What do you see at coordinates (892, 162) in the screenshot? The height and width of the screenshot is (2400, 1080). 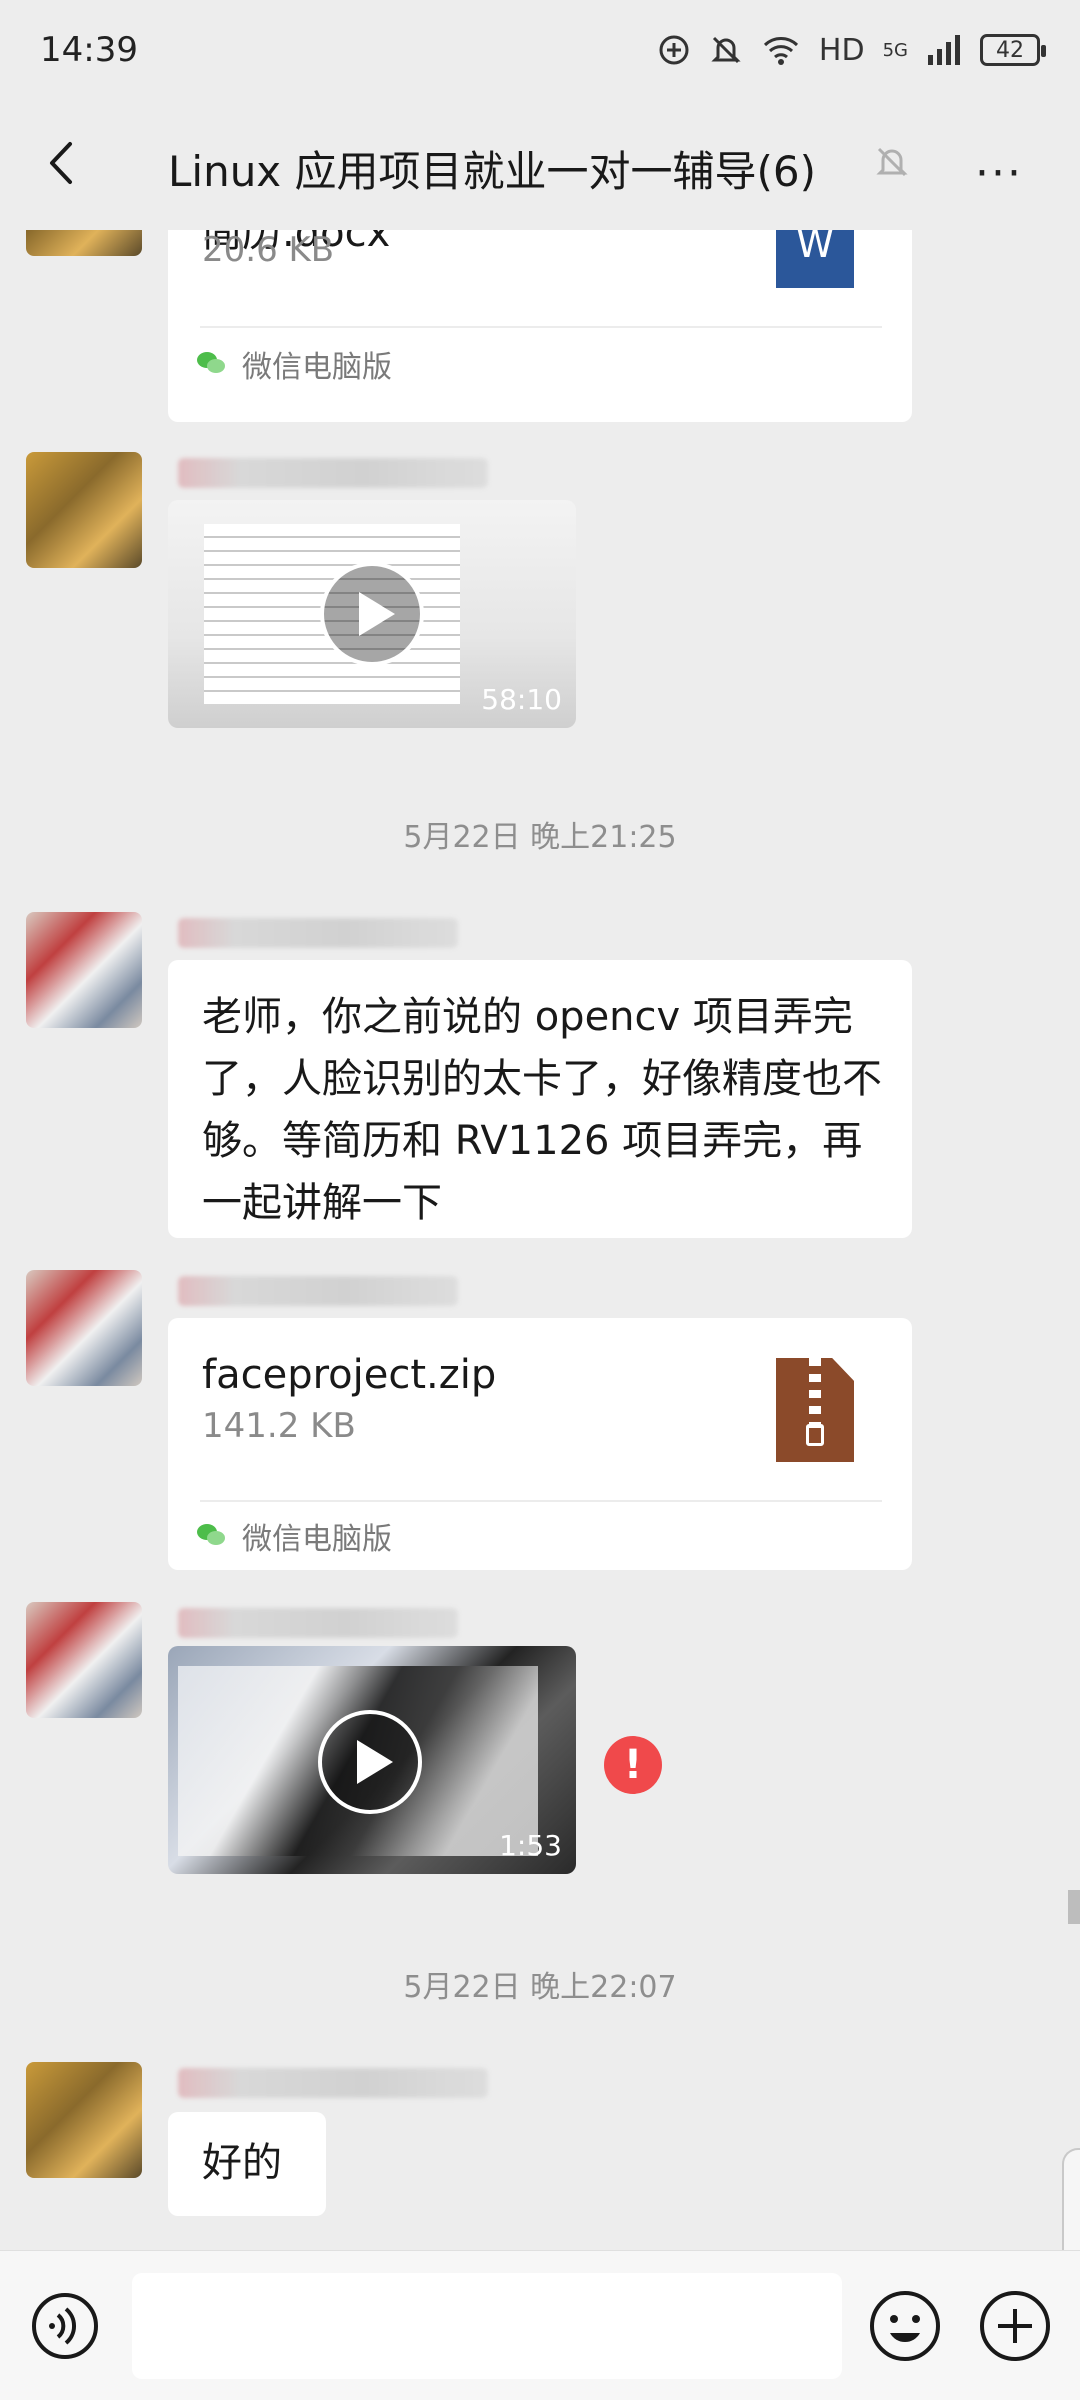 I see `mute-icon` at bounding box center [892, 162].